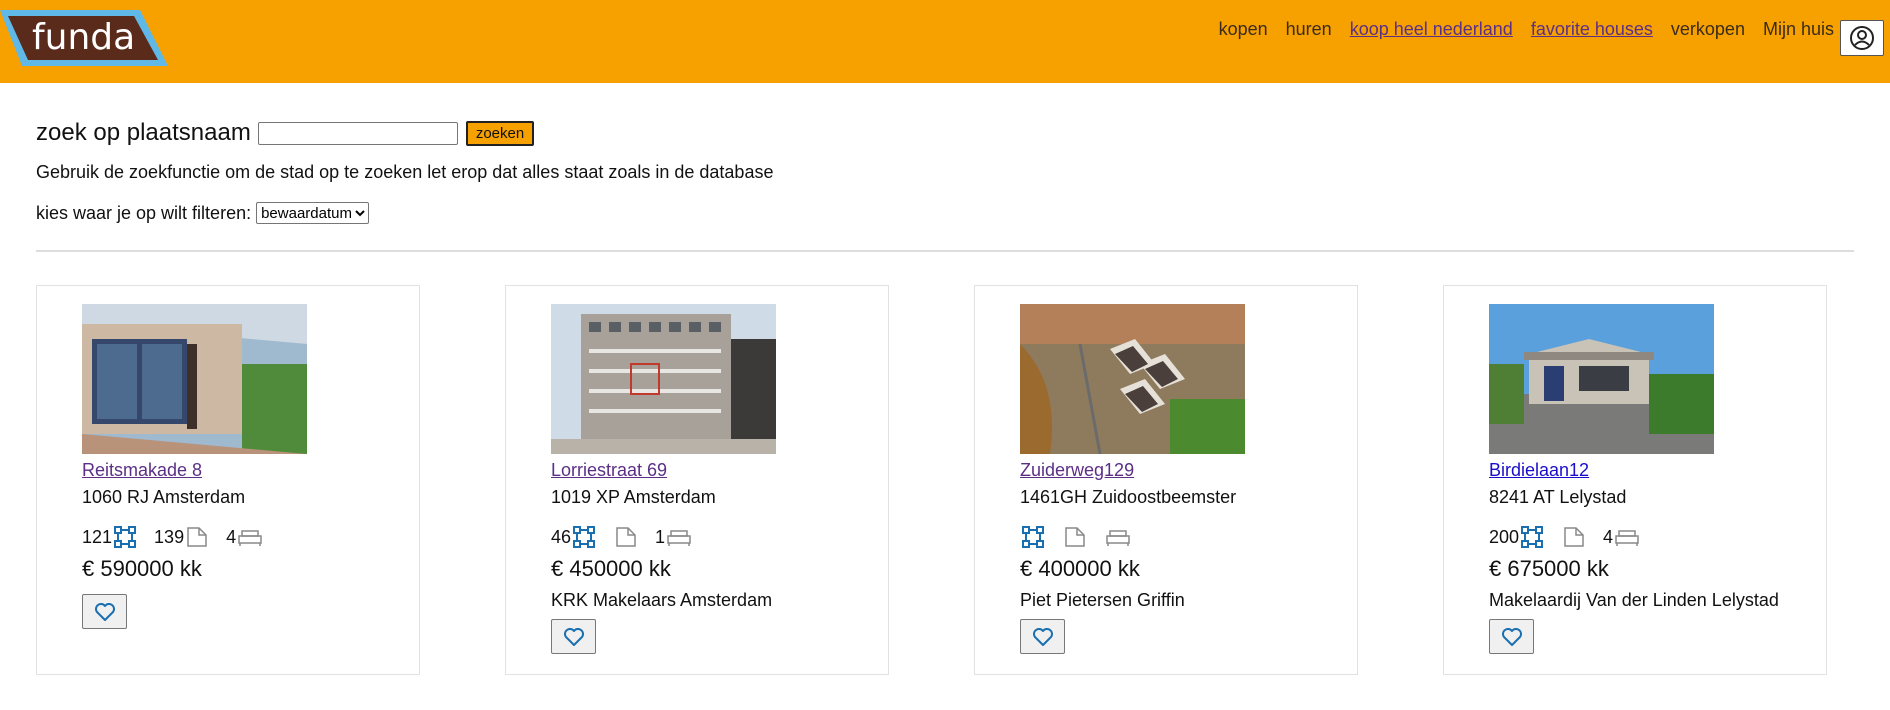 The width and height of the screenshot is (1890, 710). I want to click on living-area: 121, so click(109, 537).